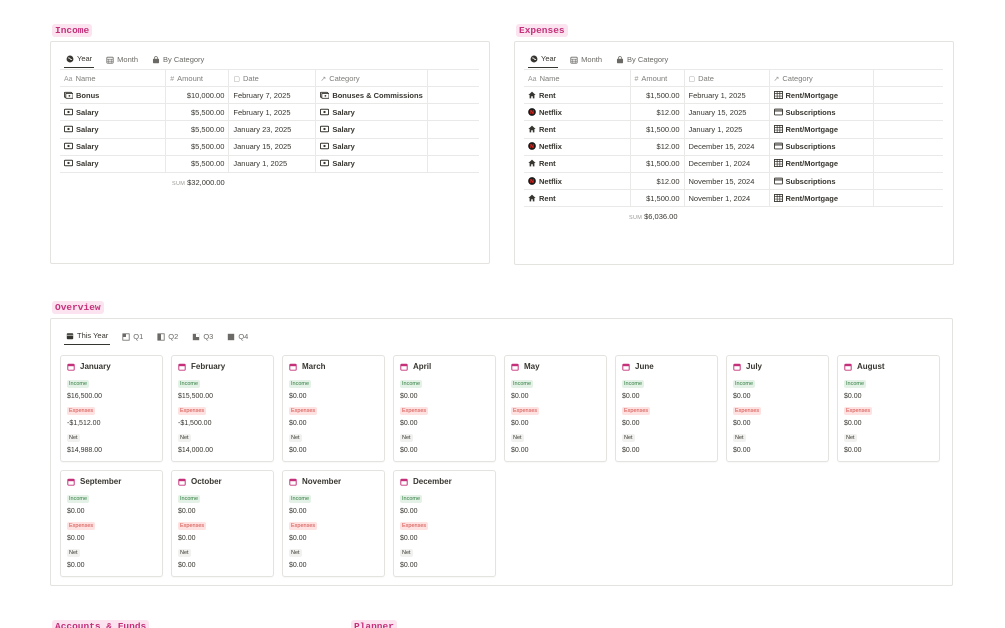  What do you see at coordinates (79, 60) in the screenshot?
I see `income-tab-year: Year` at bounding box center [79, 60].